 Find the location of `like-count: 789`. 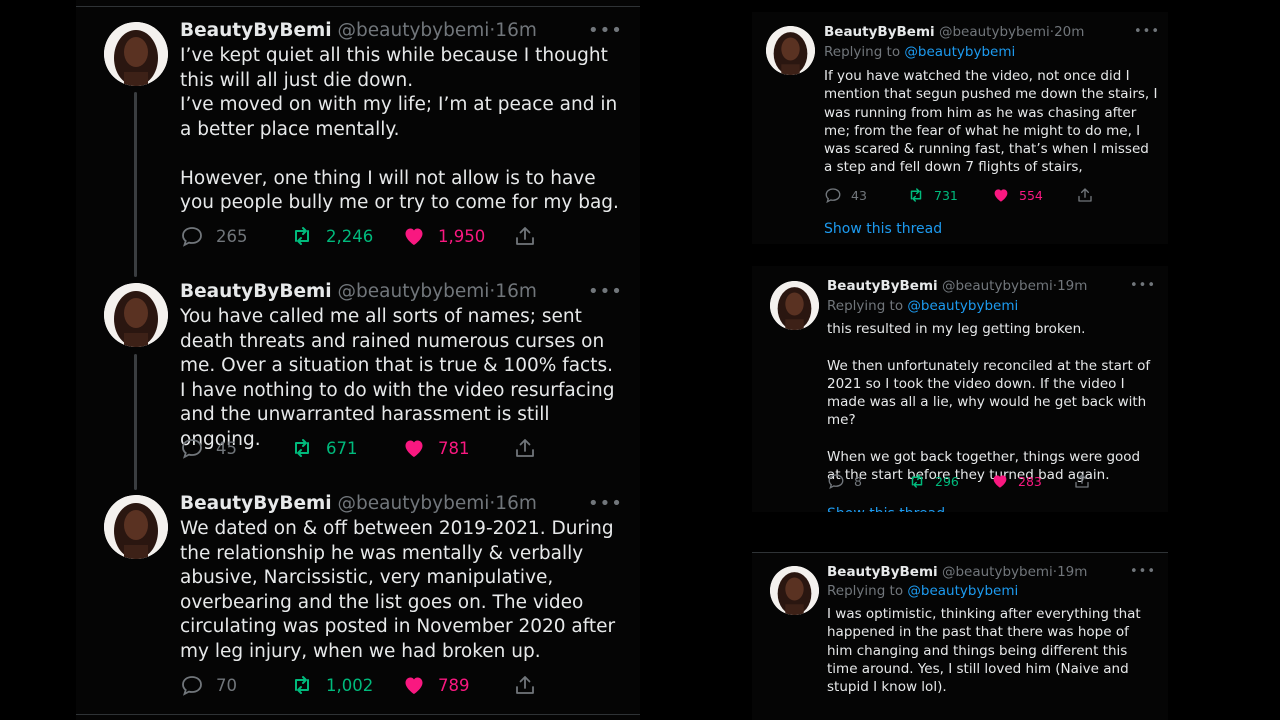

like-count: 789 is located at coordinates (454, 685).